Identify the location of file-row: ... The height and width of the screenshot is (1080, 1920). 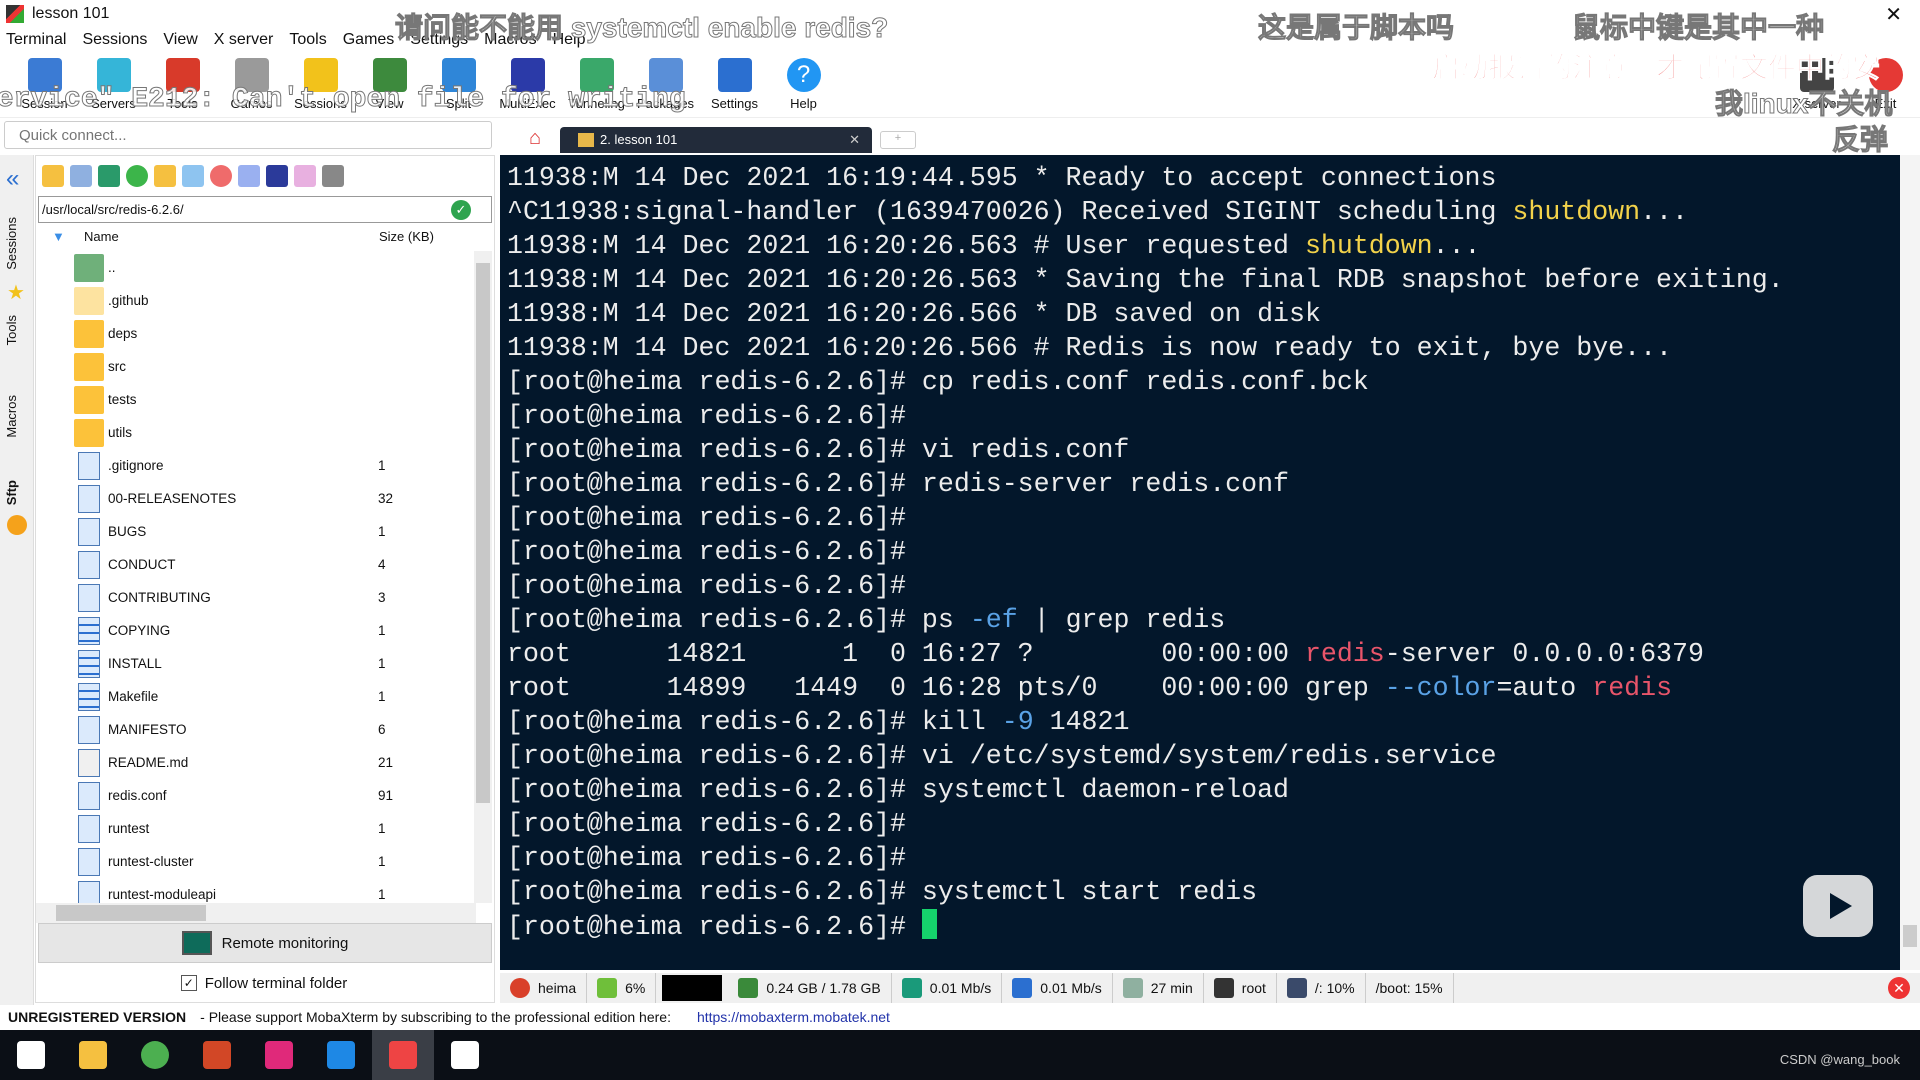
(256, 267).